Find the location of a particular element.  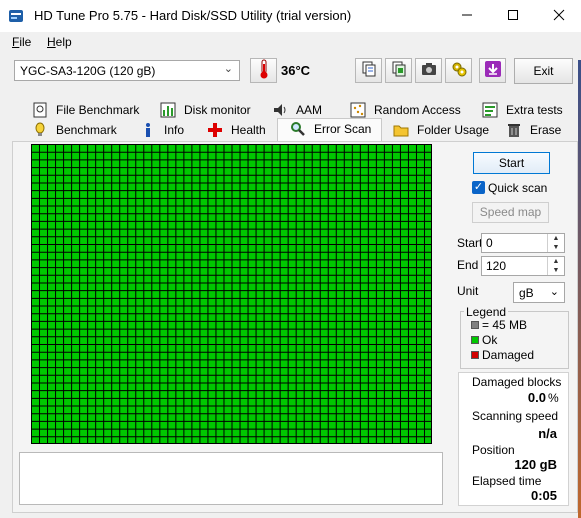

start-field-label: Start is located at coordinates (470, 243).